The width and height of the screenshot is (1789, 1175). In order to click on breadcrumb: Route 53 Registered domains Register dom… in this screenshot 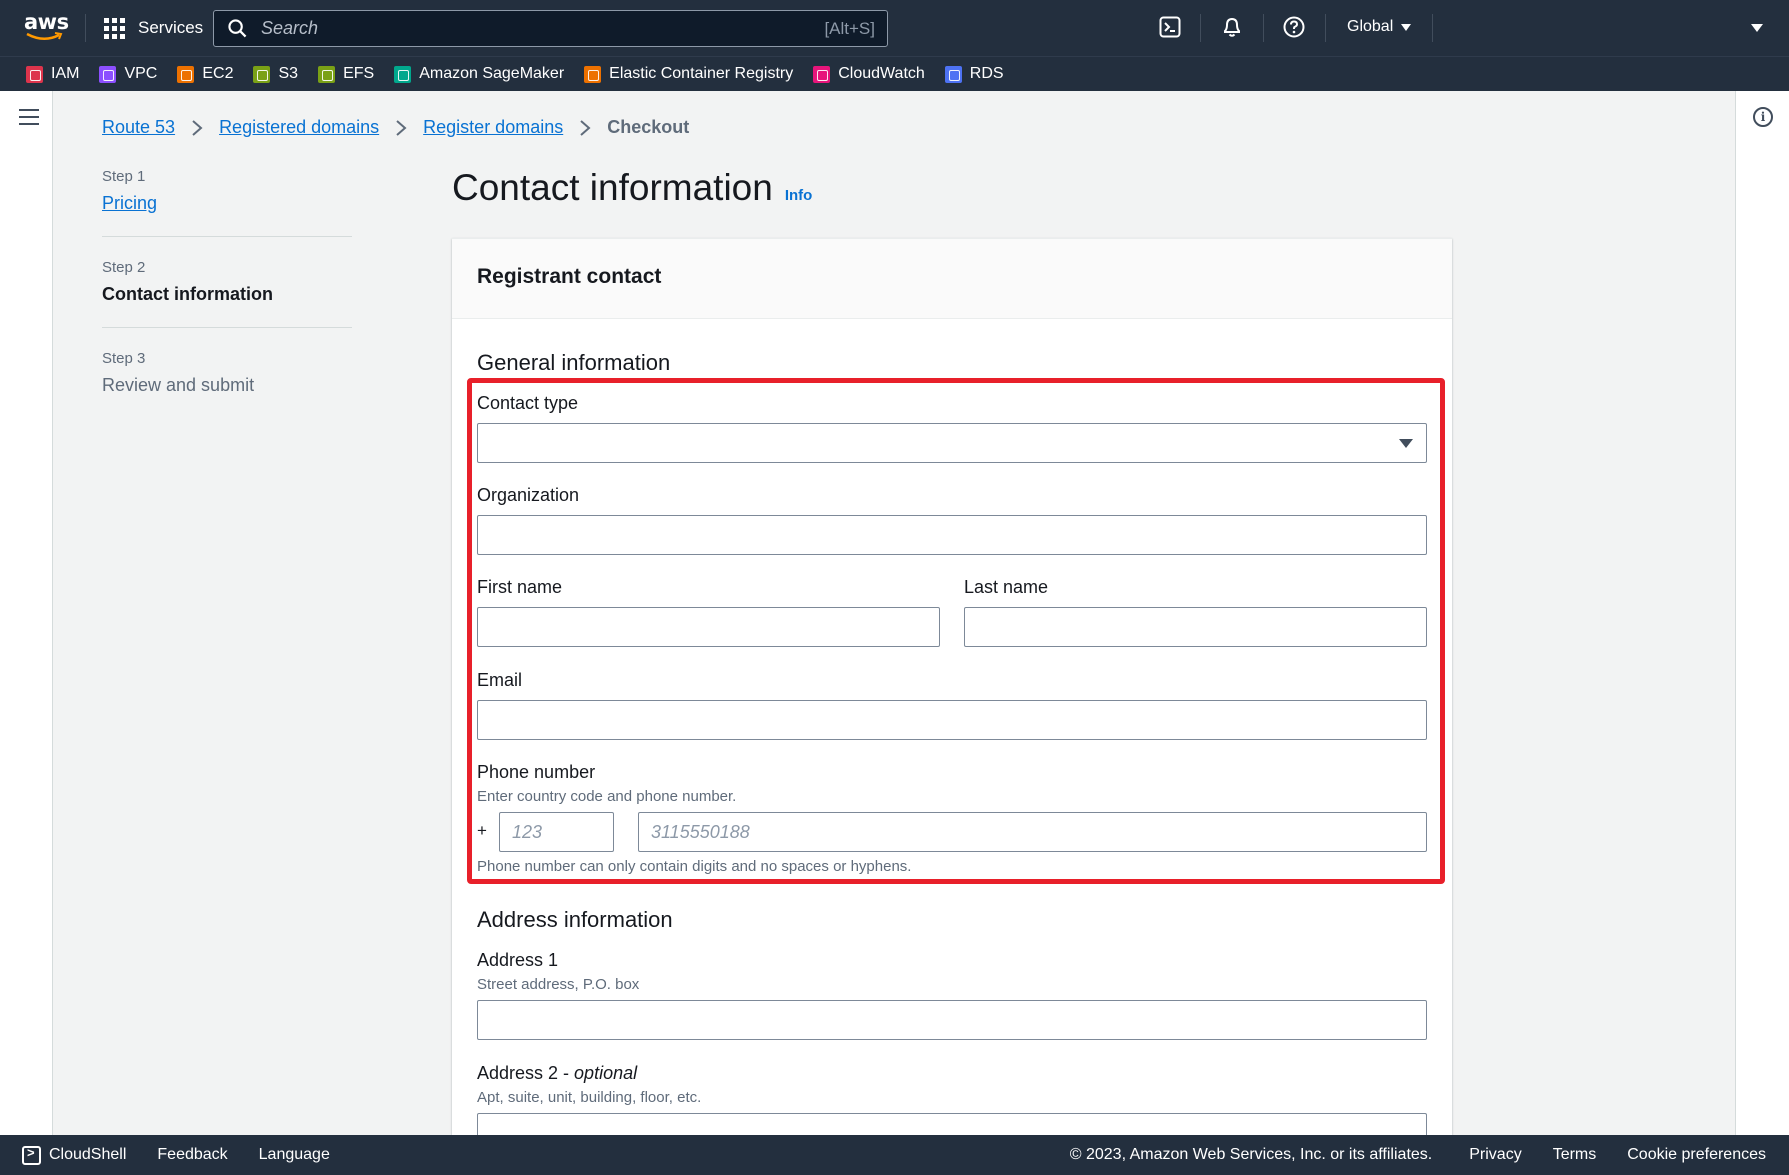, I will do `click(395, 127)`.